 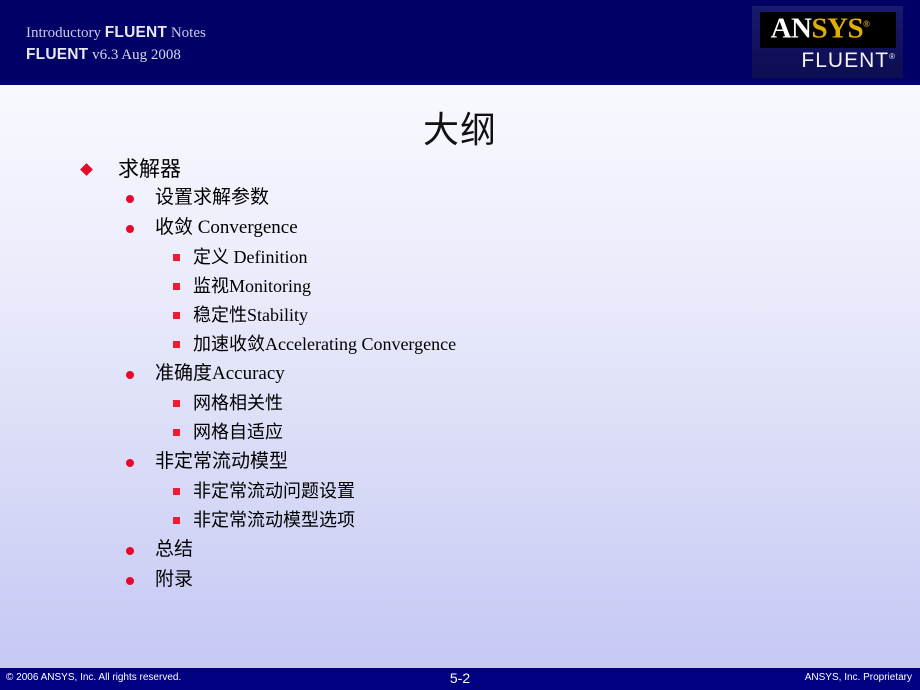 What do you see at coordinates (238, 403) in the screenshot?
I see `outline-item-label: 网格相关性` at bounding box center [238, 403].